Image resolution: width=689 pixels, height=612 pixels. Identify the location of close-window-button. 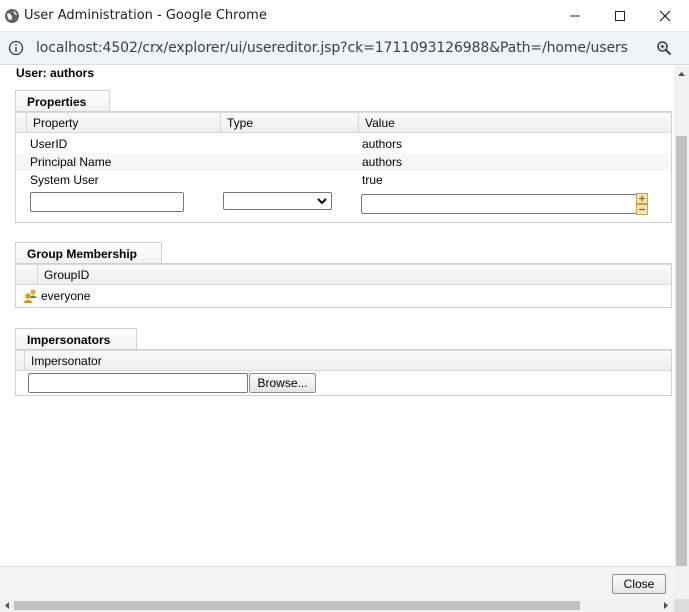
(665, 16).